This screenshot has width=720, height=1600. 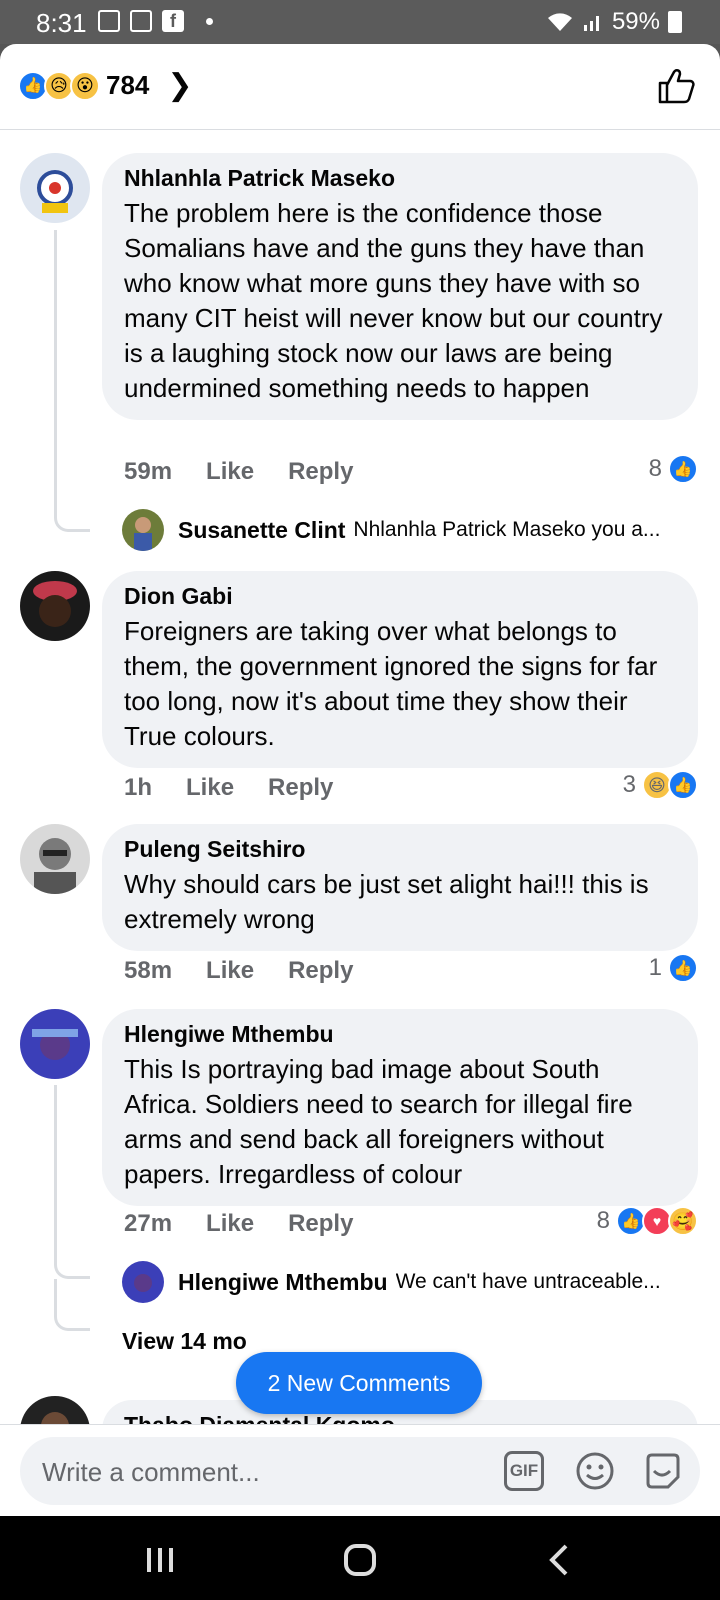 I want to click on wow-icon: 😮, so click(x=85, y=85).